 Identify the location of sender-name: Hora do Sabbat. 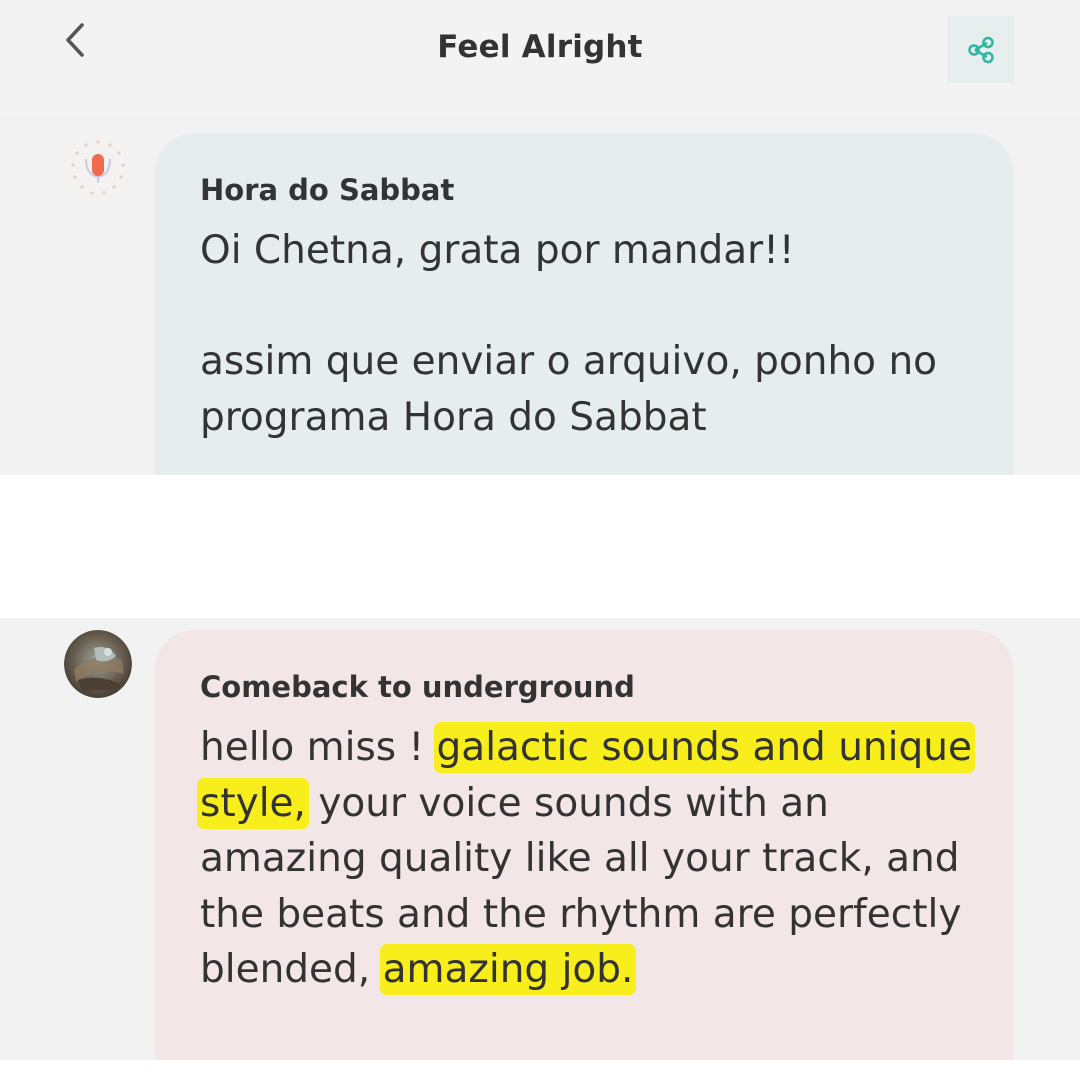
(327, 190).